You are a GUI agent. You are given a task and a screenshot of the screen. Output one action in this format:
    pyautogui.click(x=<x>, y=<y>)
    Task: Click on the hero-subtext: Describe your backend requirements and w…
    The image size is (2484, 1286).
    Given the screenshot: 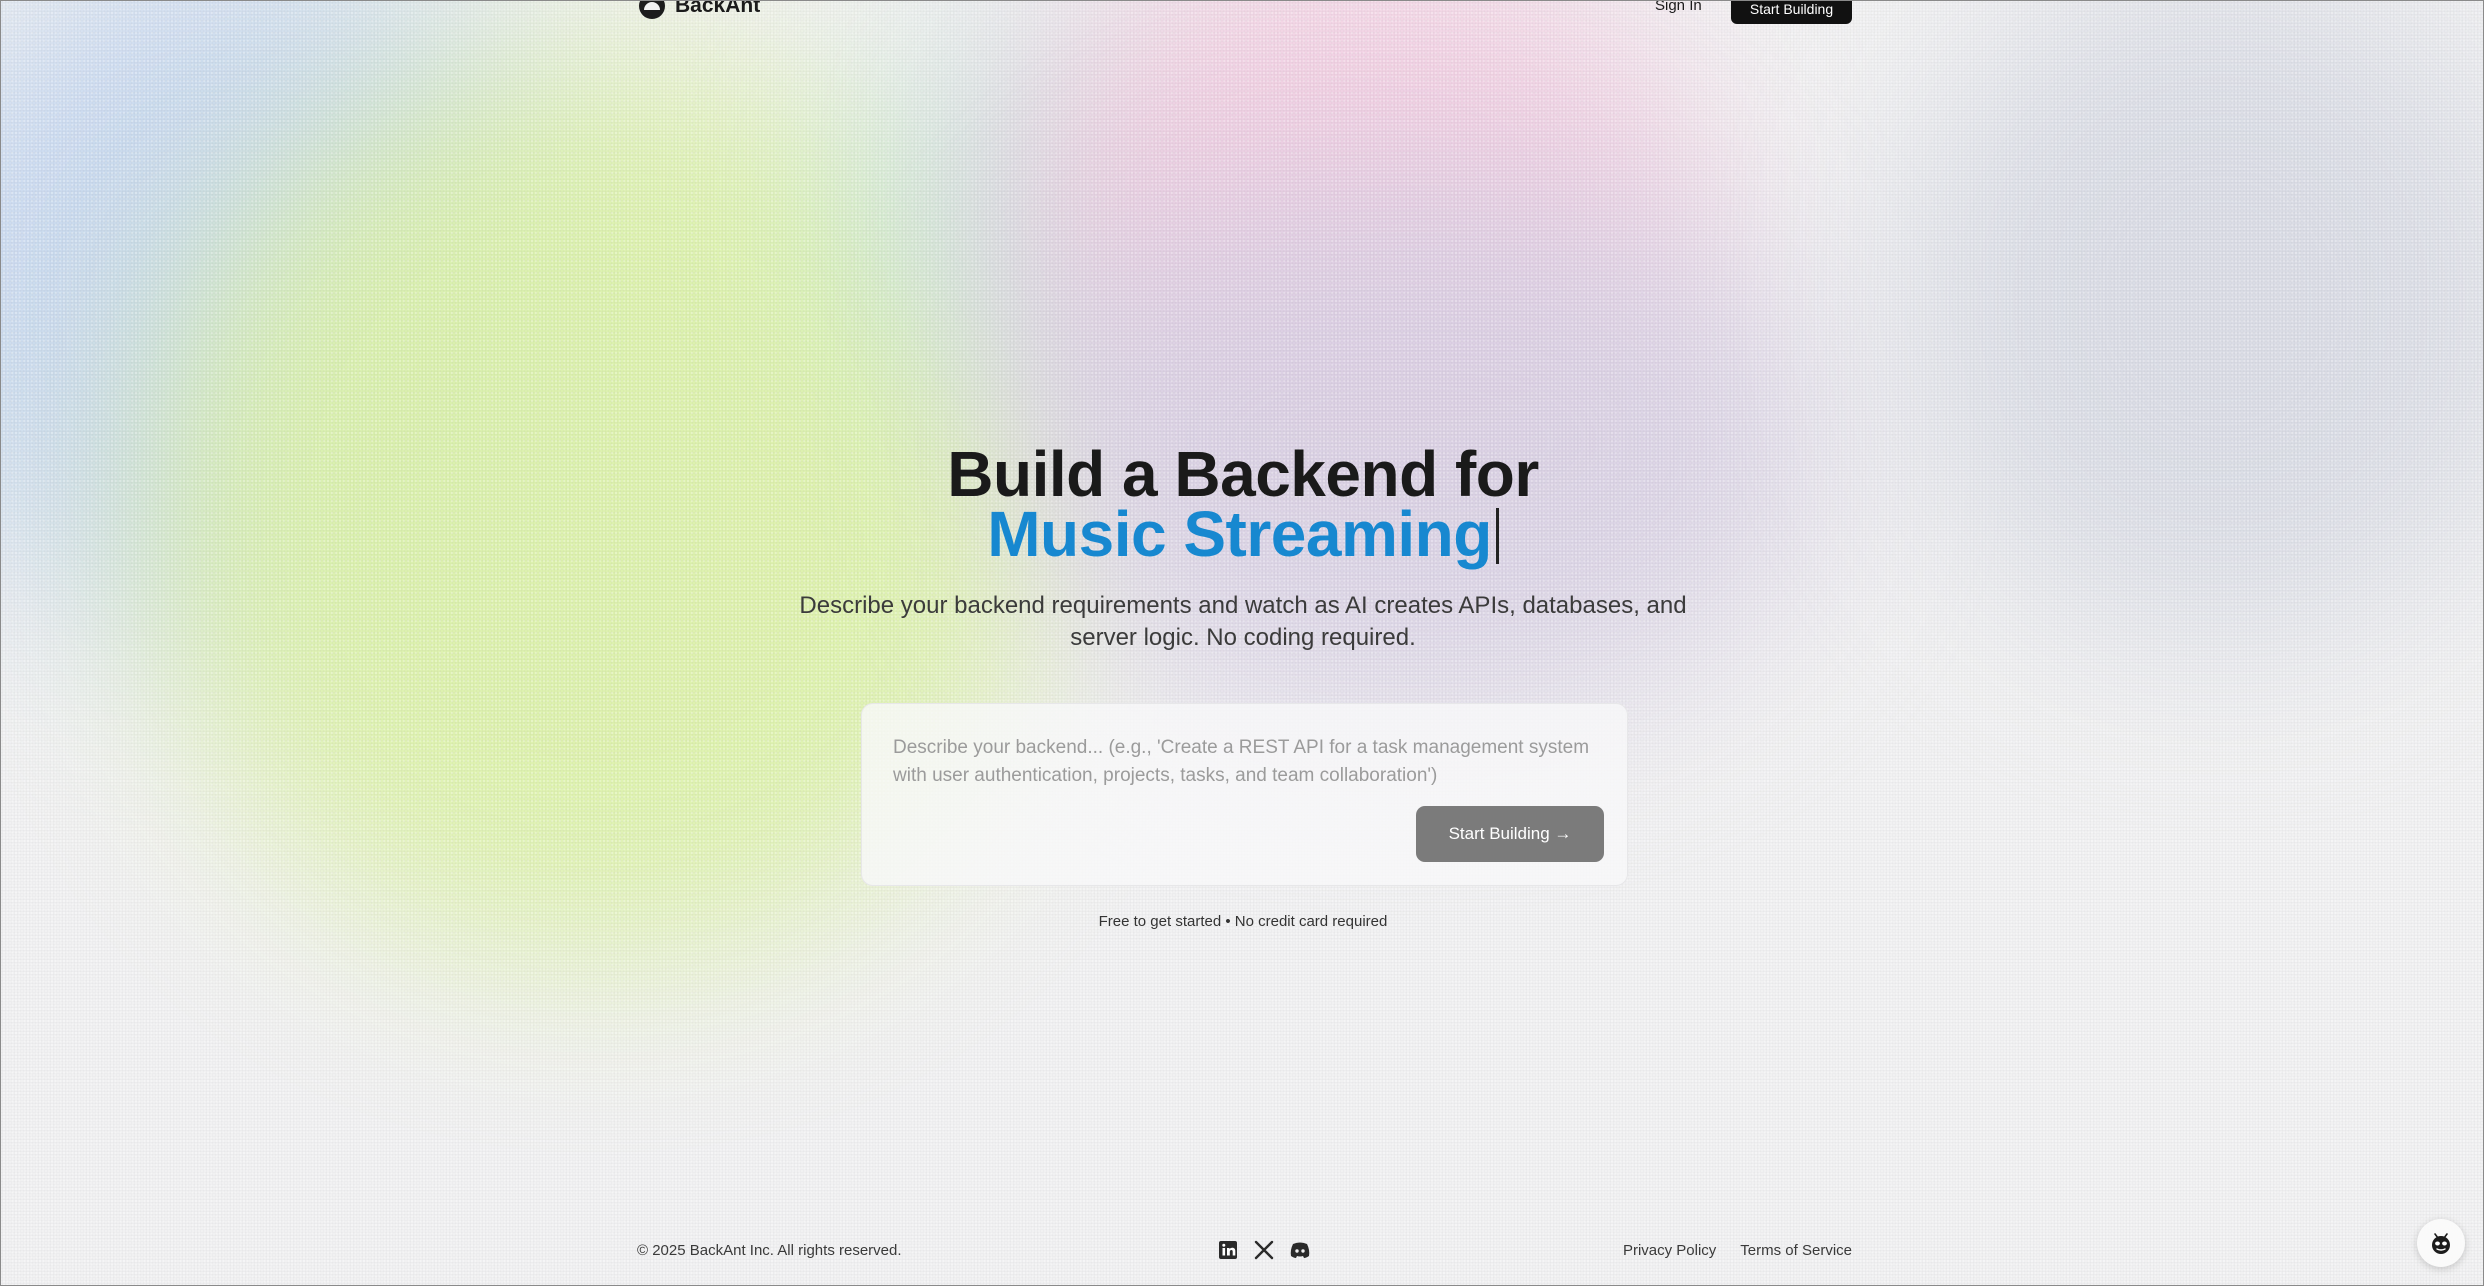 What is the action you would take?
    pyautogui.click(x=1243, y=621)
    